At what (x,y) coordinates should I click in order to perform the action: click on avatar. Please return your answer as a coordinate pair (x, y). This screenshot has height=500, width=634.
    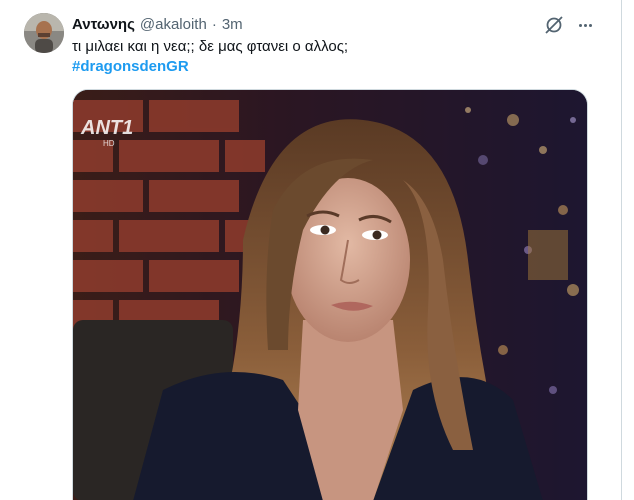
    Looking at the image, I should click on (44, 33).